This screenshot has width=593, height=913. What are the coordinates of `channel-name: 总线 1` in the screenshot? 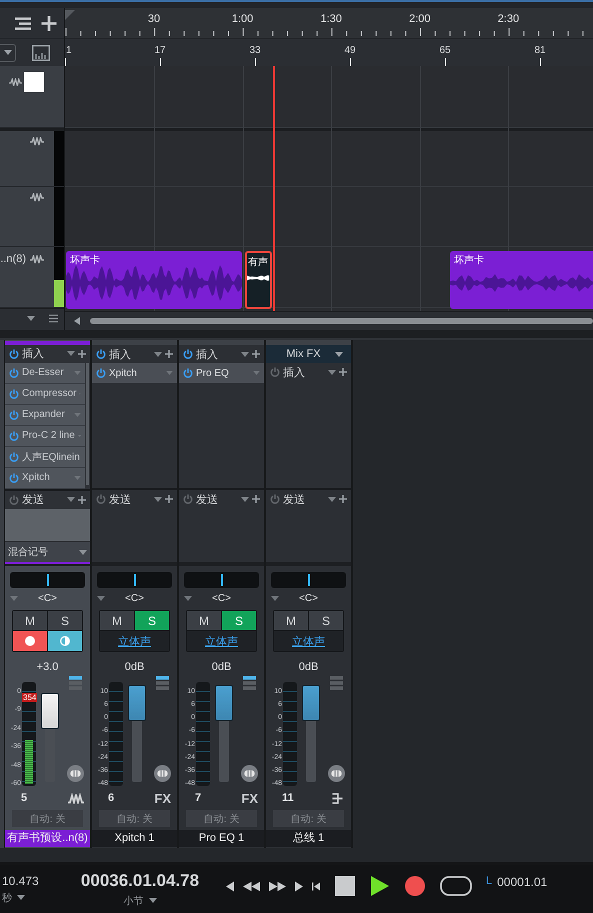 It's located at (308, 838).